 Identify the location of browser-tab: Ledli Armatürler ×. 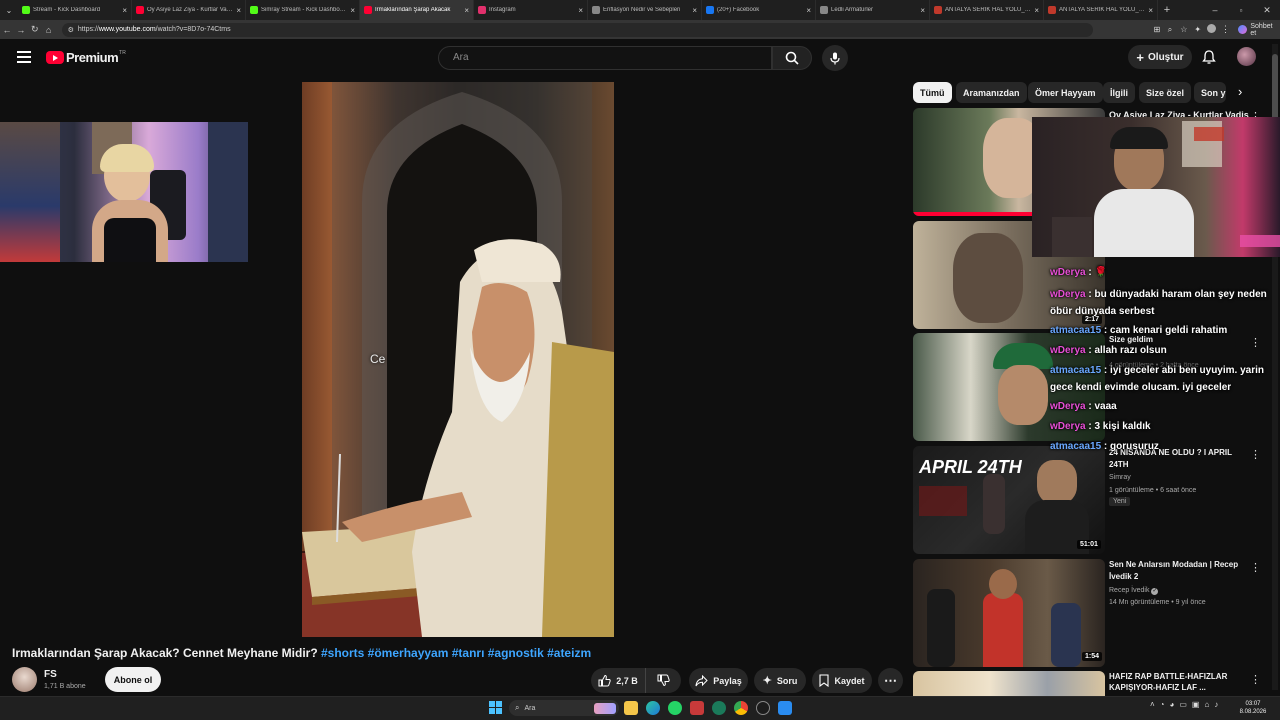
(873, 10).